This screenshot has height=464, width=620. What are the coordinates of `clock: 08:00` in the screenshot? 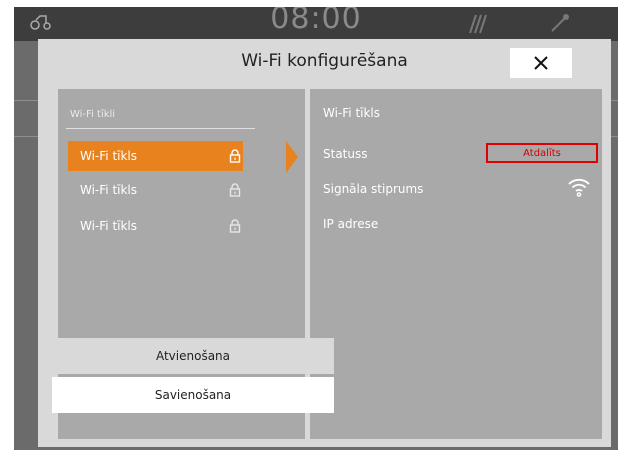 It's located at (316, 21).